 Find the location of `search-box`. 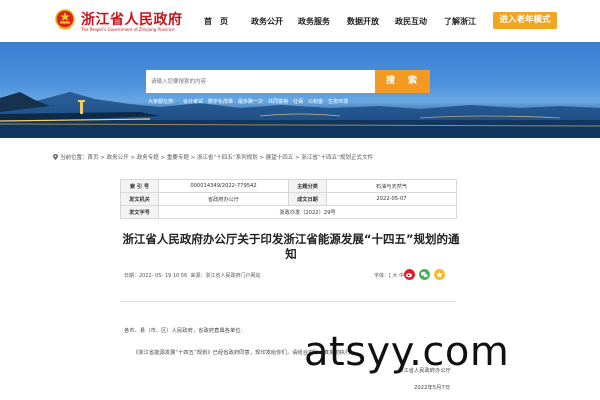

search-box is located at coordinates (260, 81).